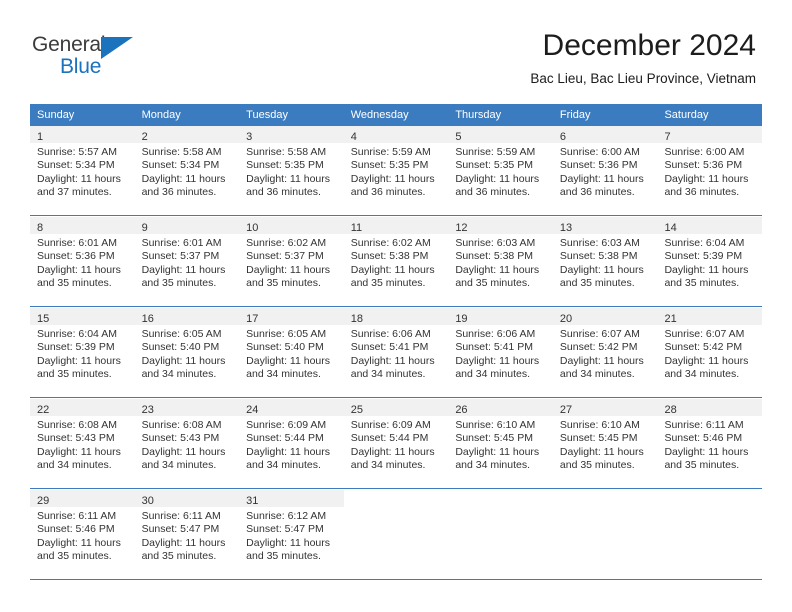  What do you see at coordinates (575, 115) in the screenshot?
I see `weekday-header-friday: Friday` at bounding box center [575, 115].